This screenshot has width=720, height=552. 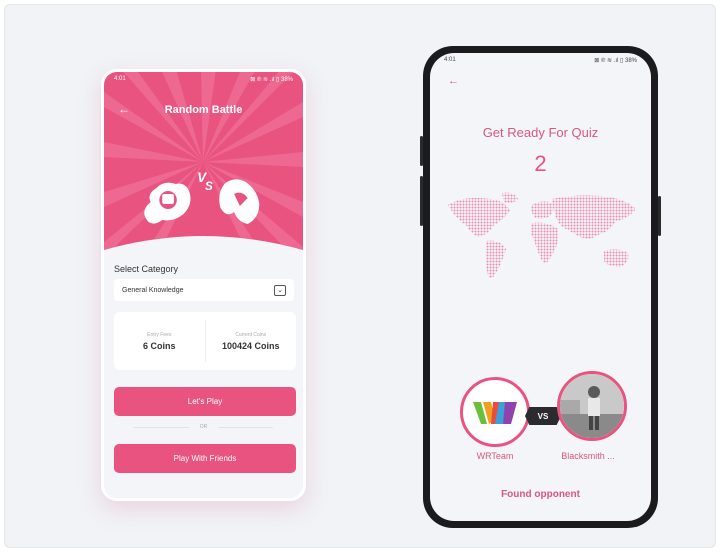 What do you see at coordinates (659, 216) in the screenshot?
I see `power-button` at bounding box center [659, 216].